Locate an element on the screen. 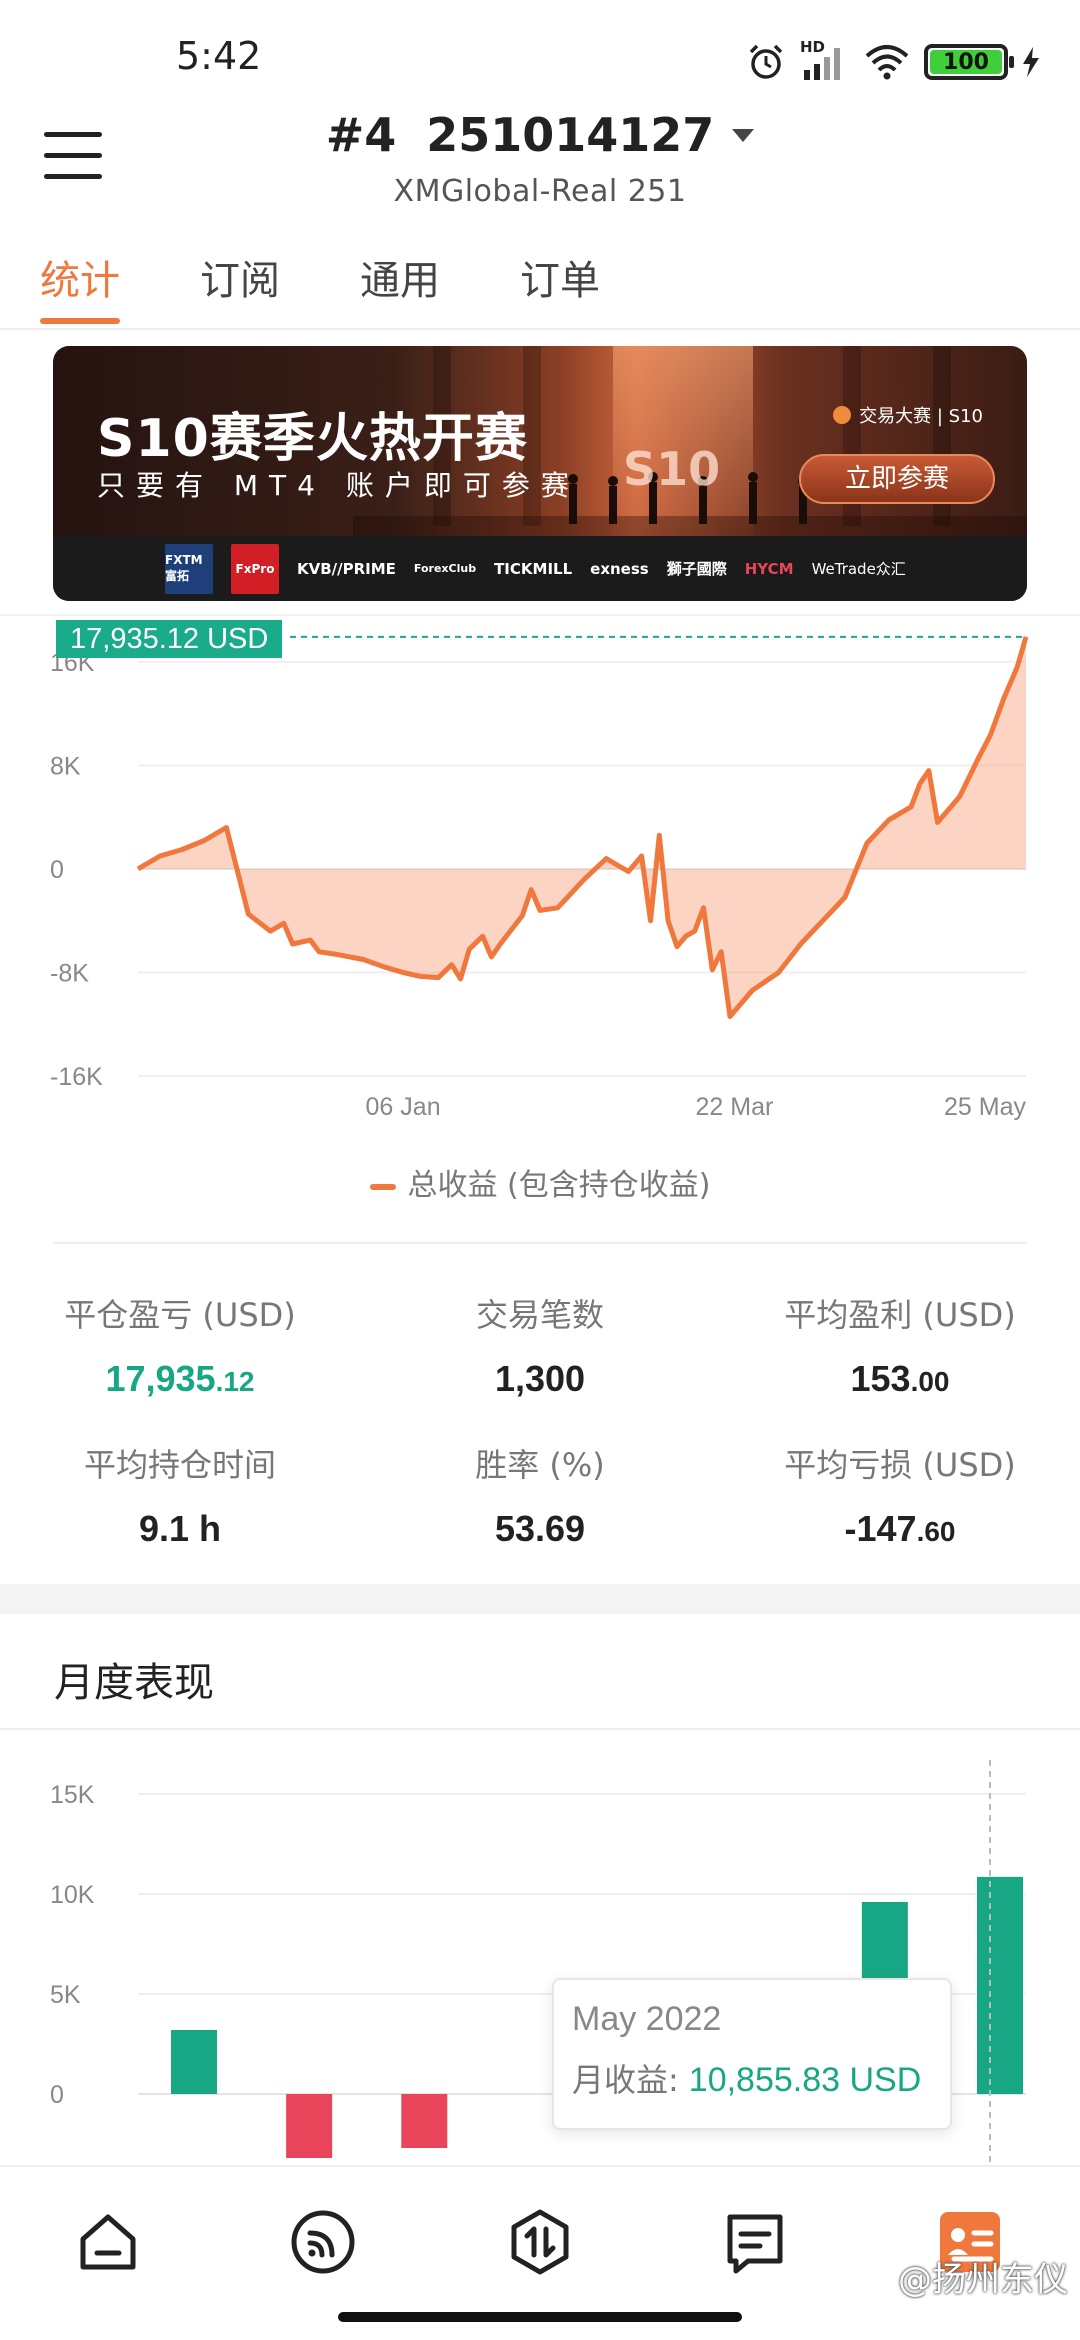  legend-label: 总收益 (包含持仓收益) is located at coordinates (559, 1185).